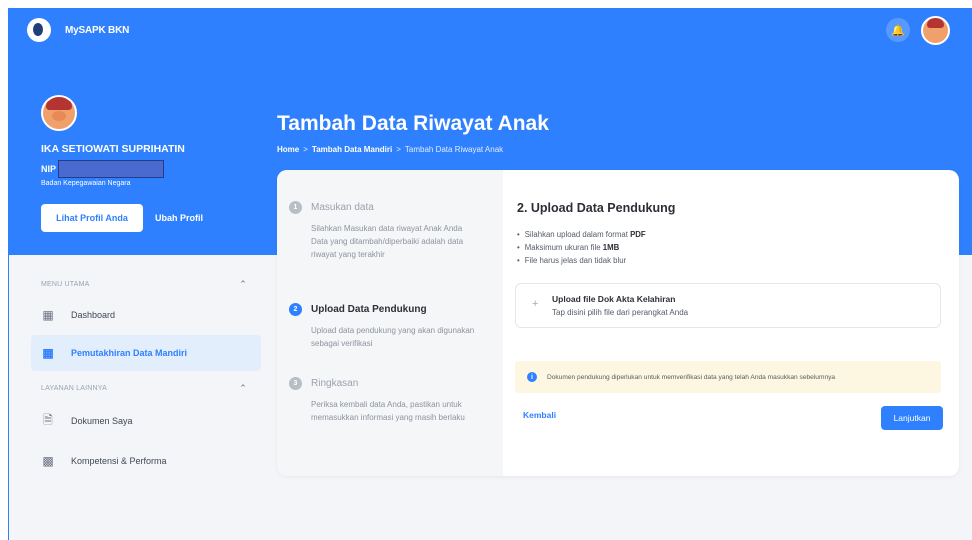  What do you see at coordinates (454, 149) in the screenshot?
I see `breadcrumb-current: Tambah Data Riwayat Anak` at bounding box center [454, 149].